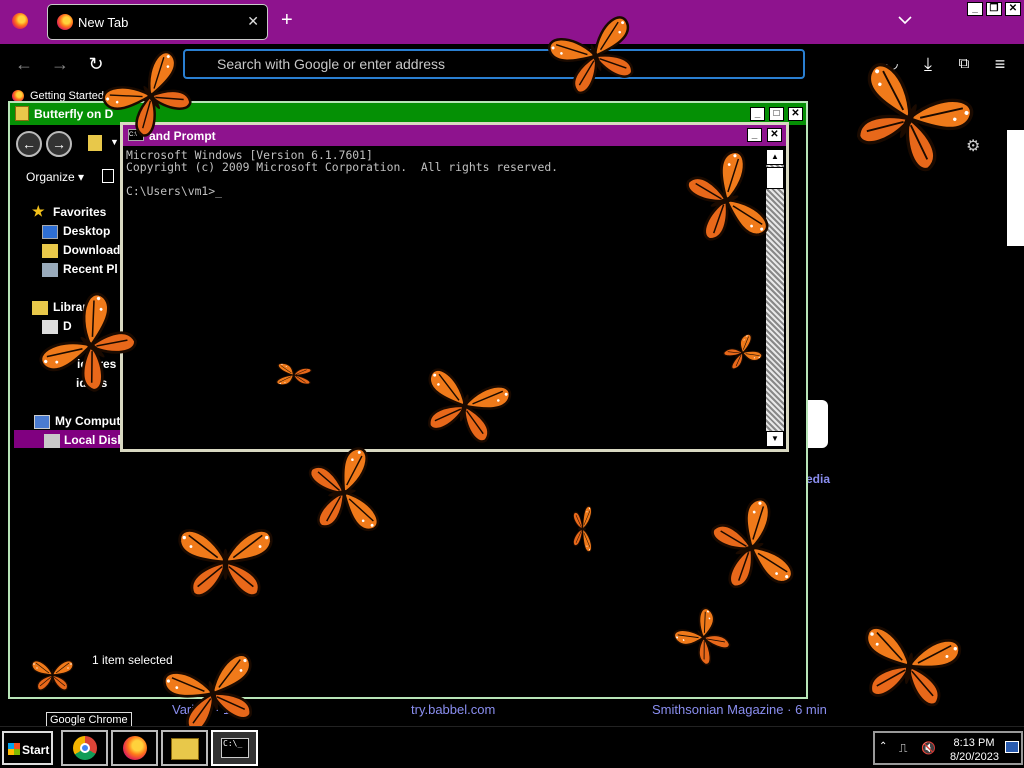 The image size is (1024, 768). Describe the element at coordinates (50, 251) in the screenshot. I see `downloads-folder-icon` at that location.